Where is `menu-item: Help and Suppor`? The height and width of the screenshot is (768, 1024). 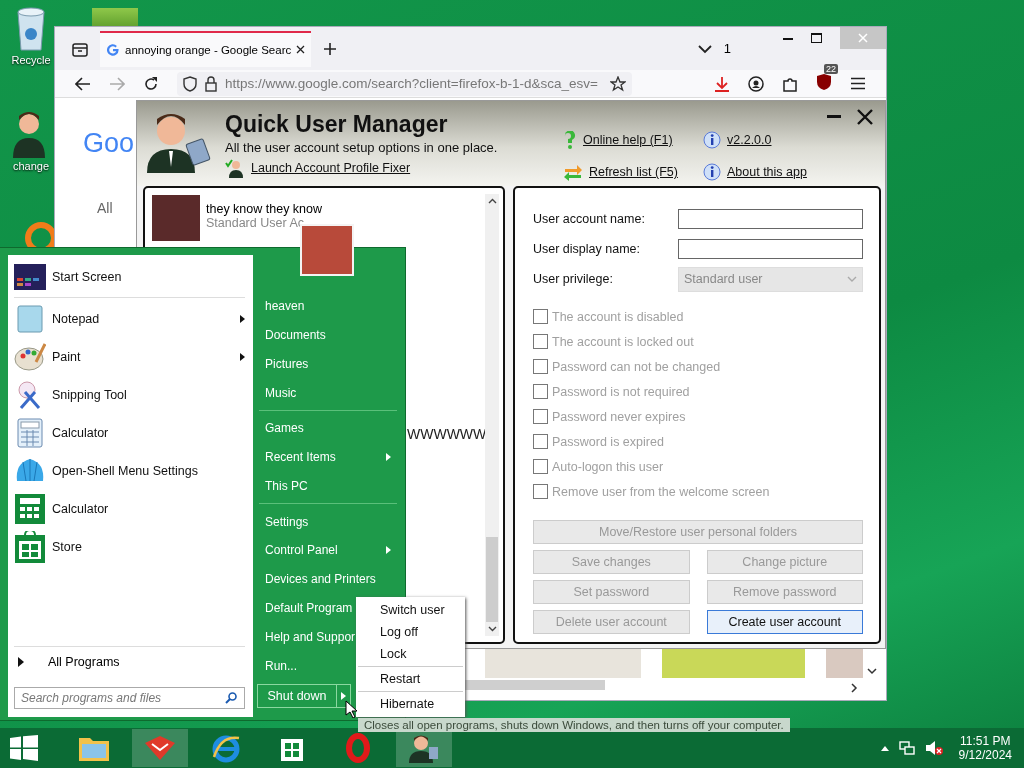
menu-item: Help and Suppor is located at coordinates (310, 636).